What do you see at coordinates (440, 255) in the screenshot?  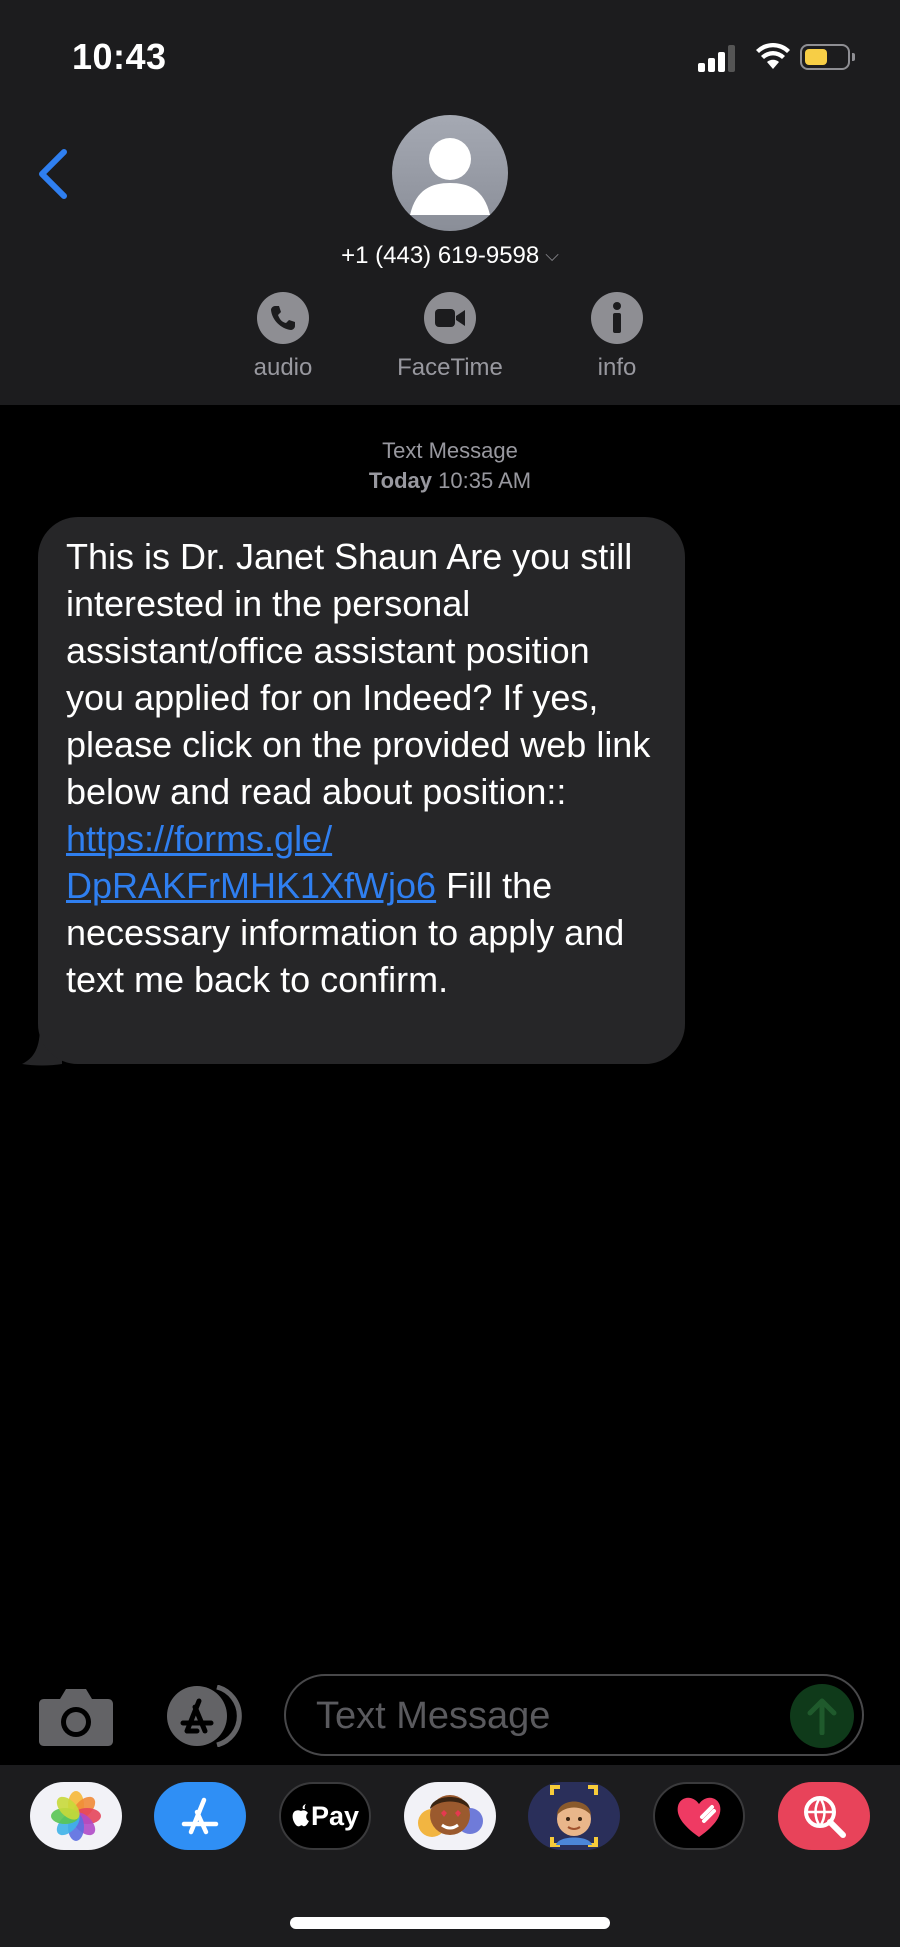 I see `contact-number-text: +1 (443) 619-9598` at bounding box center [440, 255].